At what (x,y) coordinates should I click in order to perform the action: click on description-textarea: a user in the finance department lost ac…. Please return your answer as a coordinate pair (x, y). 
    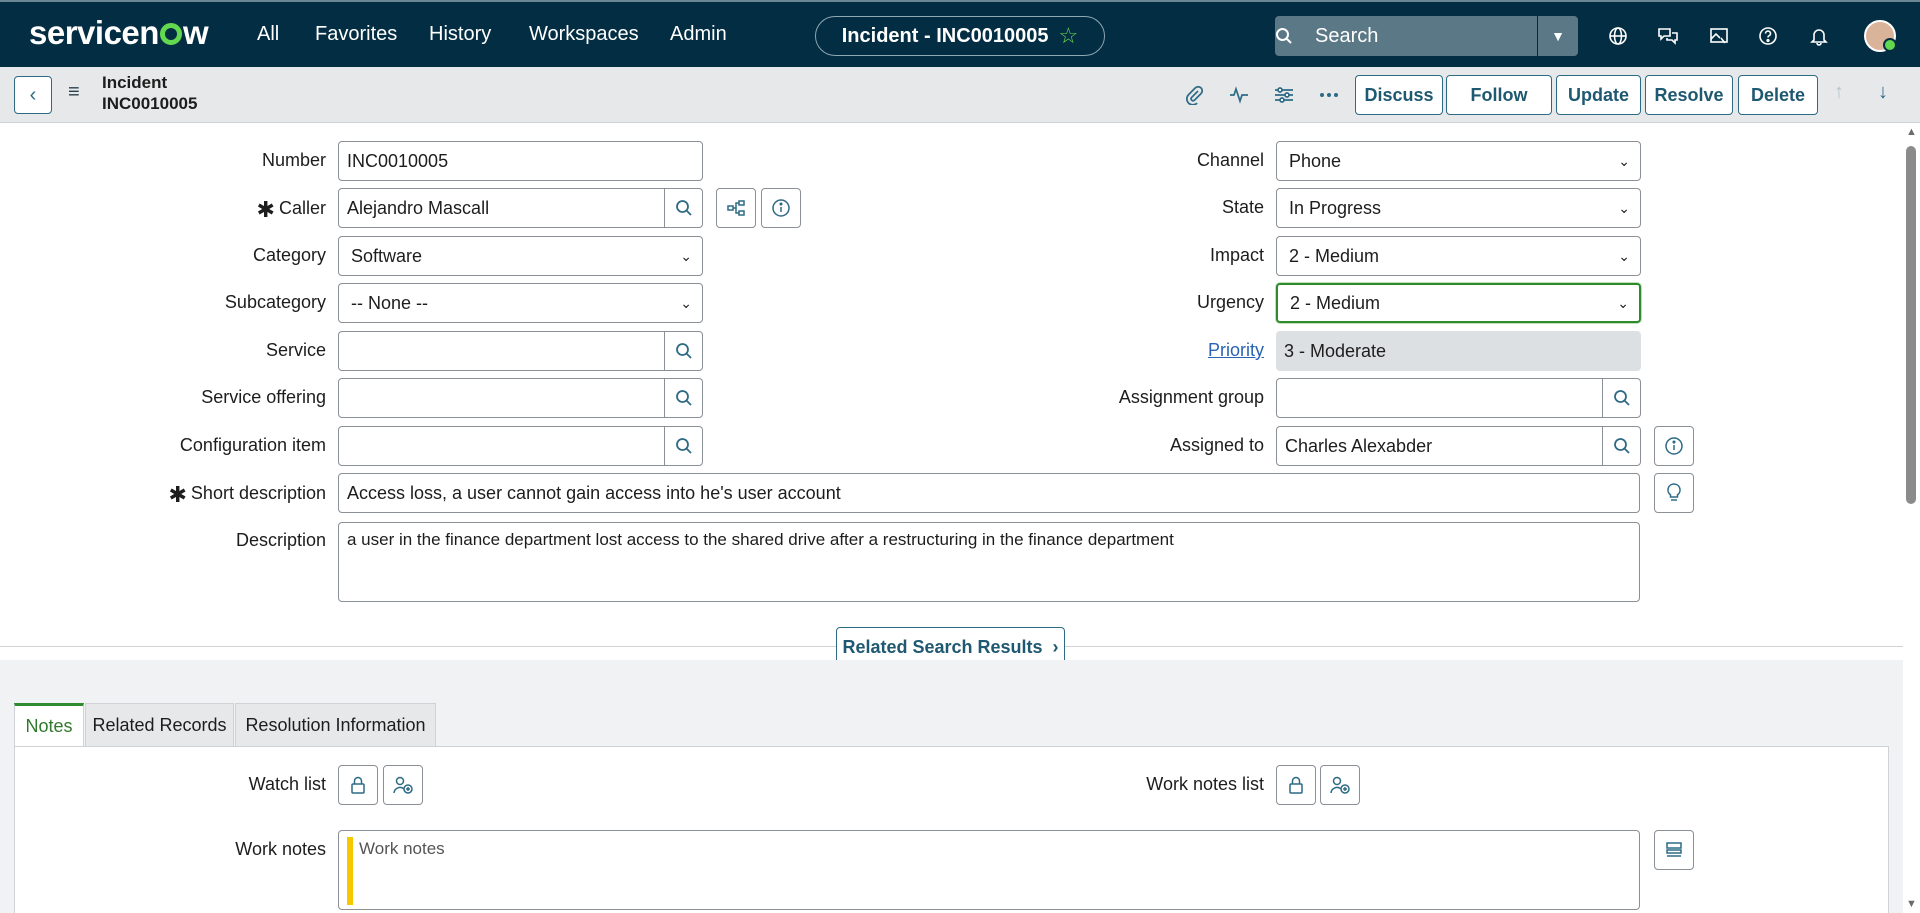
    Looking at the image, I should click on (989, 562).